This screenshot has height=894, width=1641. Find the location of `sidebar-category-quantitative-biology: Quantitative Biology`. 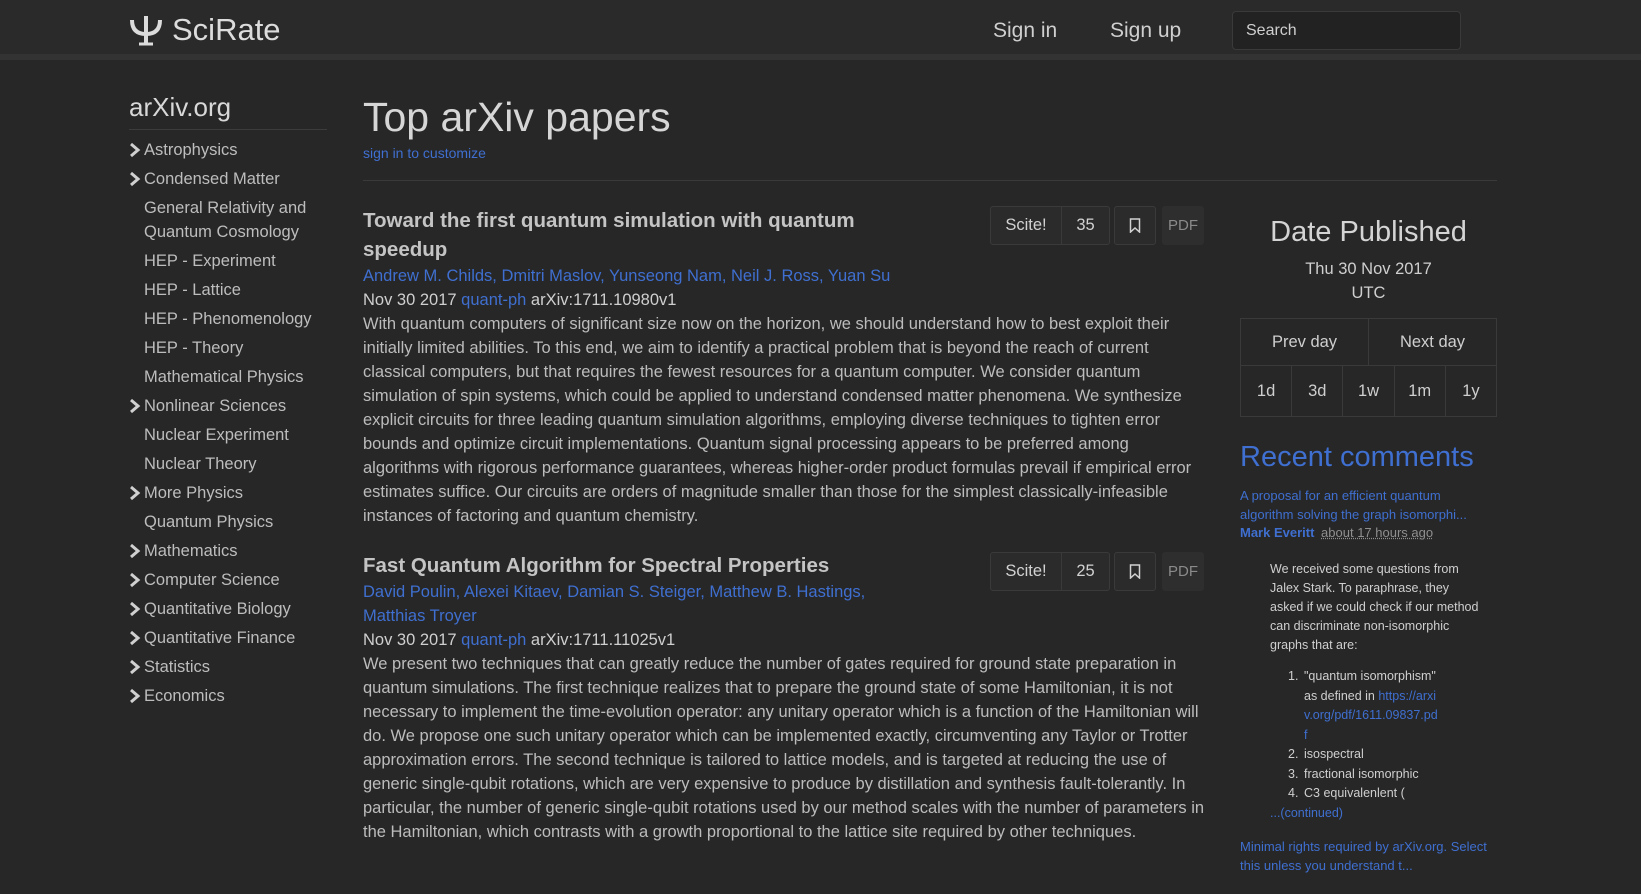

sidebar-category-quantitative-biology: Quantitative Biology is located at coordinates (228, 609).